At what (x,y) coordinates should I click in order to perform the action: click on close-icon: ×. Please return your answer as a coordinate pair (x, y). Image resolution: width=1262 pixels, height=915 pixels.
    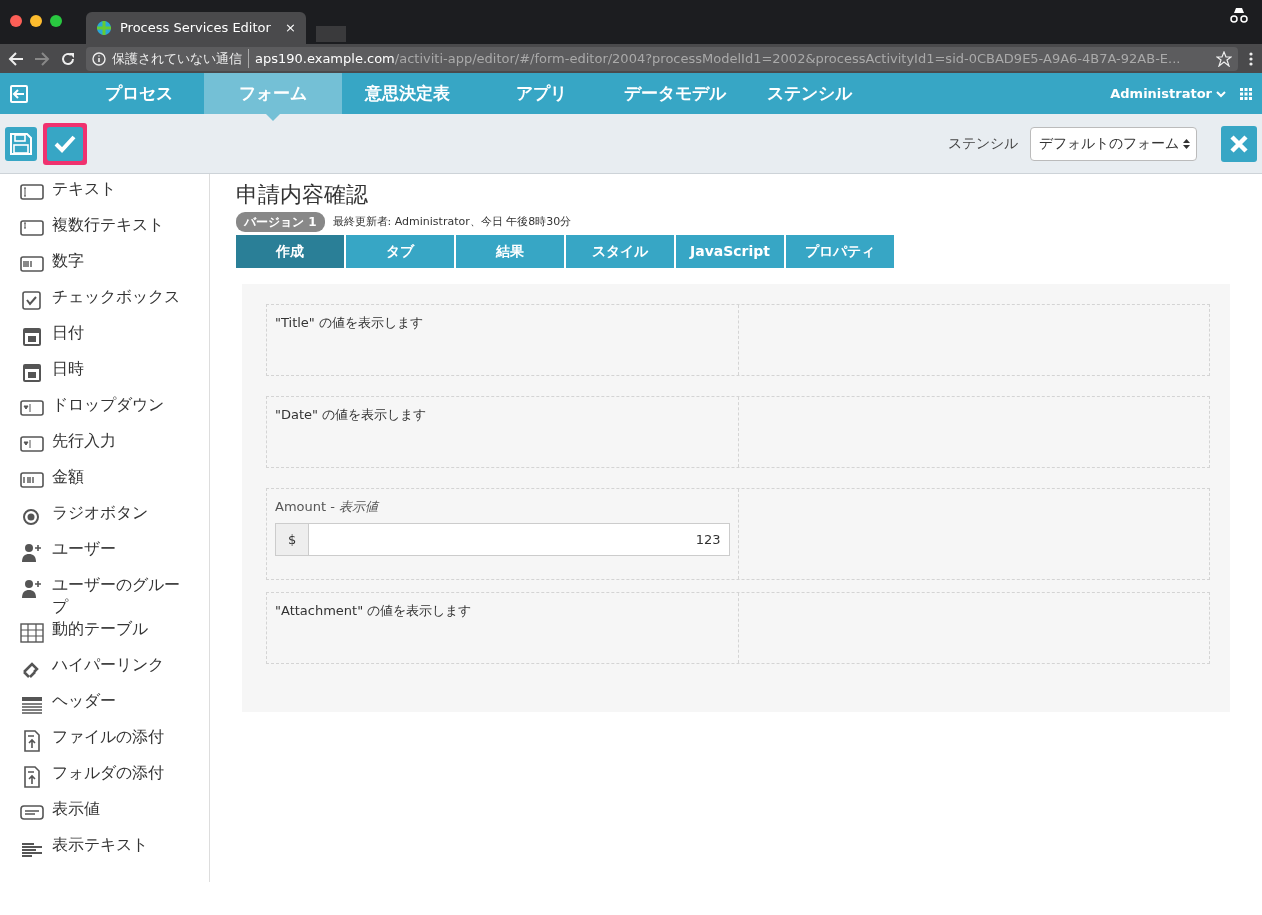
    Looking at the image, I should click on (290, 28).